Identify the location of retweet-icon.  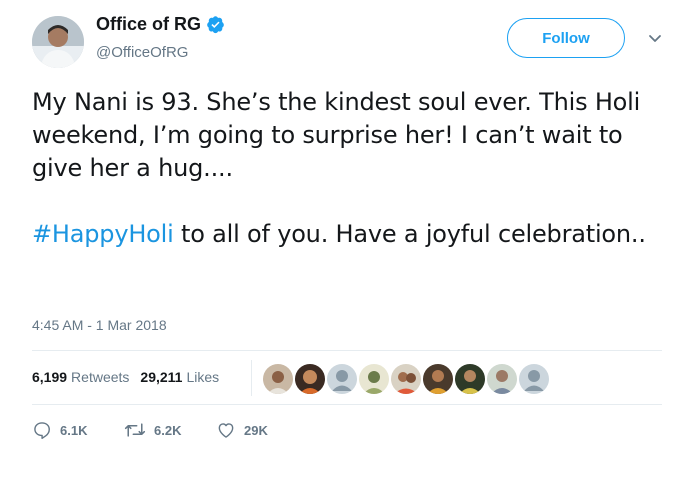
(135, 430).